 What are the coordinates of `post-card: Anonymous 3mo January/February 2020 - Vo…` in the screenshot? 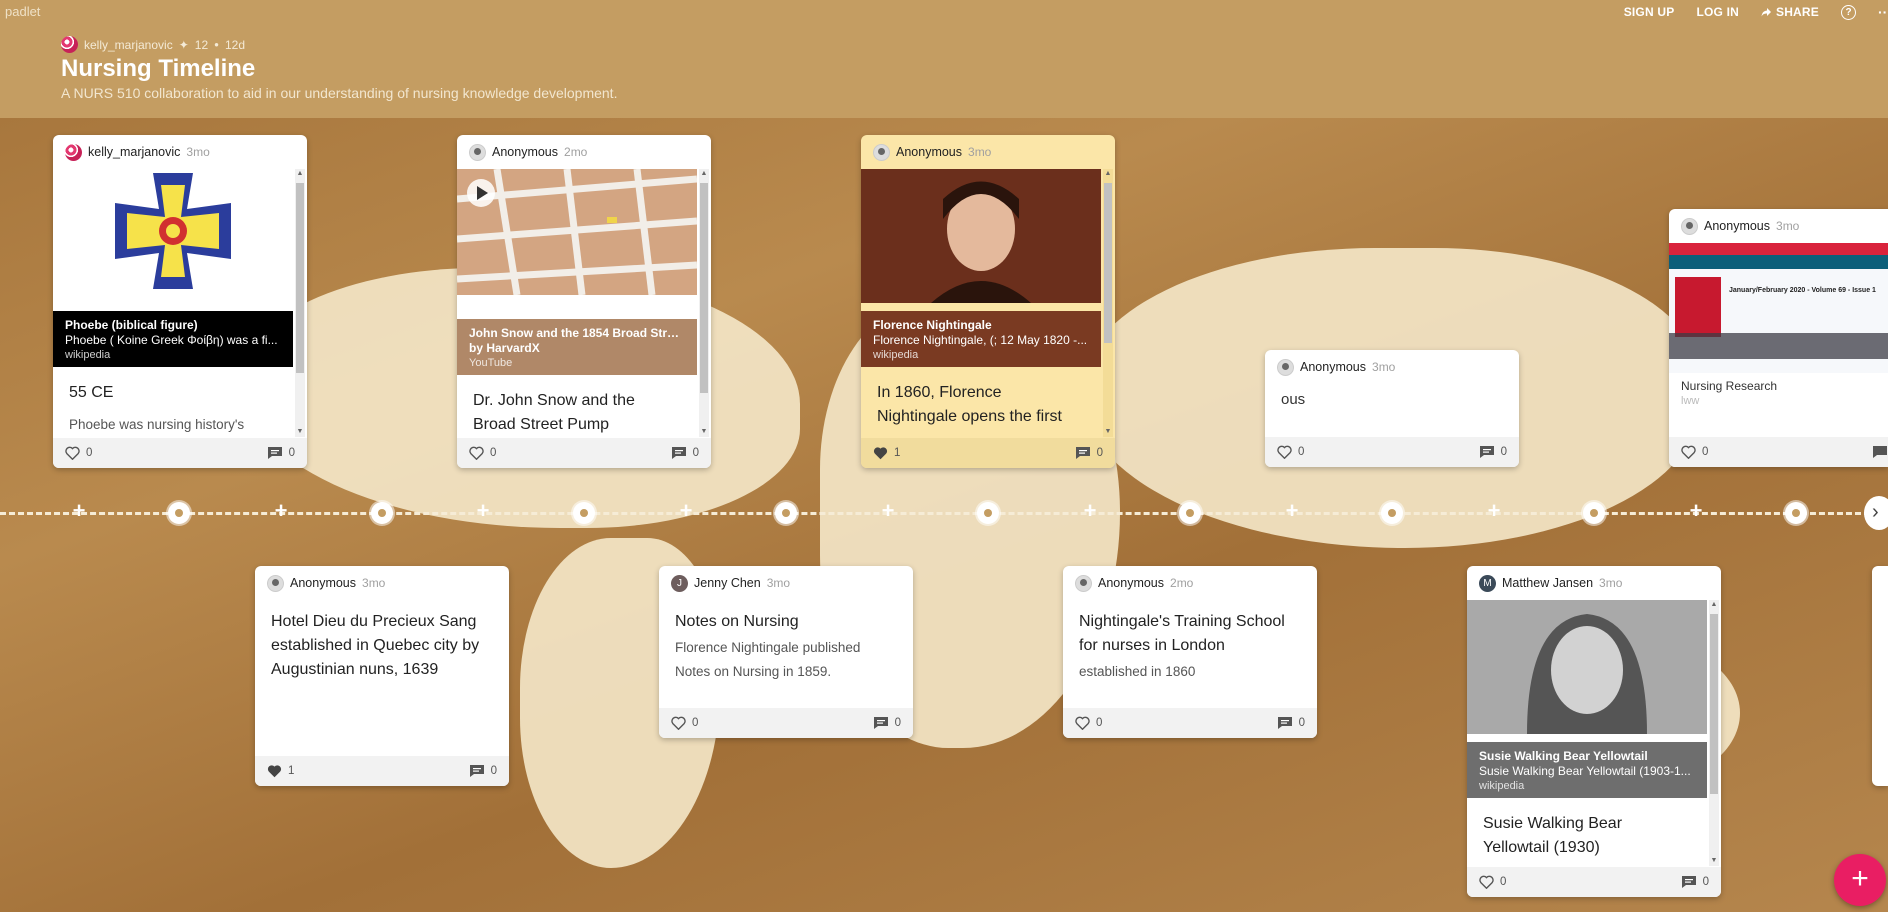 It's located at (1778, 338).